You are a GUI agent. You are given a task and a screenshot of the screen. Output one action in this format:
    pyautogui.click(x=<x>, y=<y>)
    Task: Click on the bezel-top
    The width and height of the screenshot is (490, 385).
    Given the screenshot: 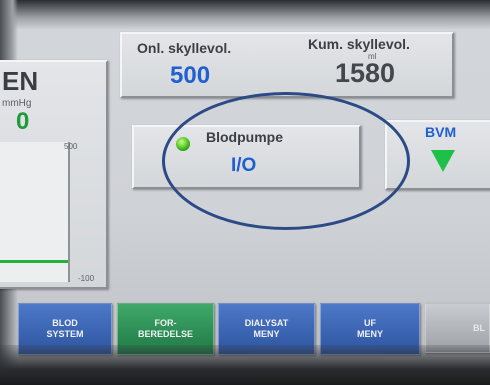 What is the action you would take?
    pyautogui.click(x=245, y=15)
    